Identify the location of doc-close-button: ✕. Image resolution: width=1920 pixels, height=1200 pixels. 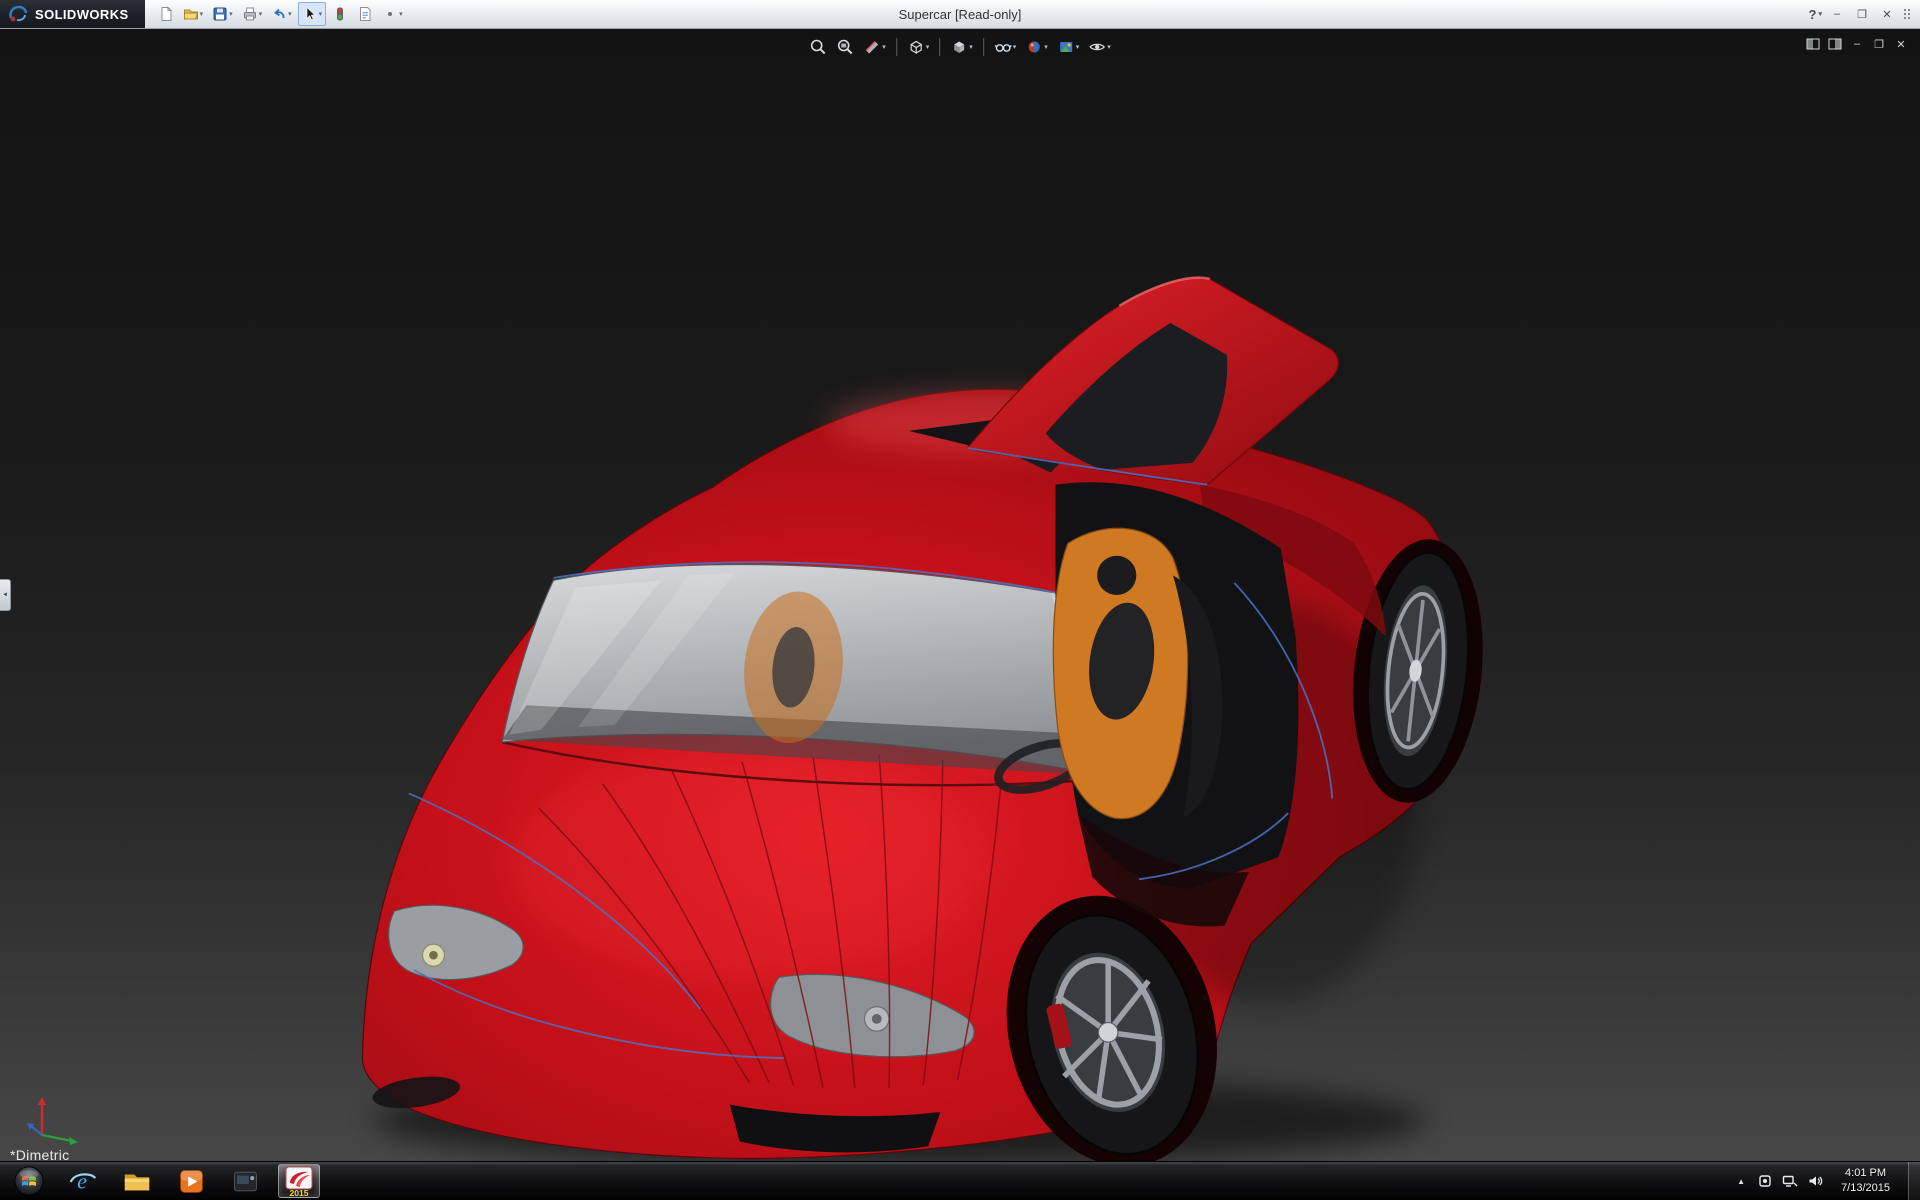
(1901, 44).